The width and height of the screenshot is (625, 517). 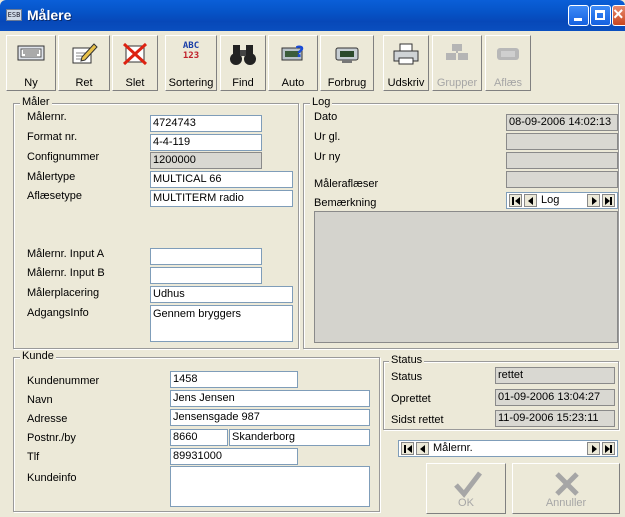 What do you see at coordinates (243, 55) in the screenshot?
I see `binoculars-icon` at bounding box center [243, 55].